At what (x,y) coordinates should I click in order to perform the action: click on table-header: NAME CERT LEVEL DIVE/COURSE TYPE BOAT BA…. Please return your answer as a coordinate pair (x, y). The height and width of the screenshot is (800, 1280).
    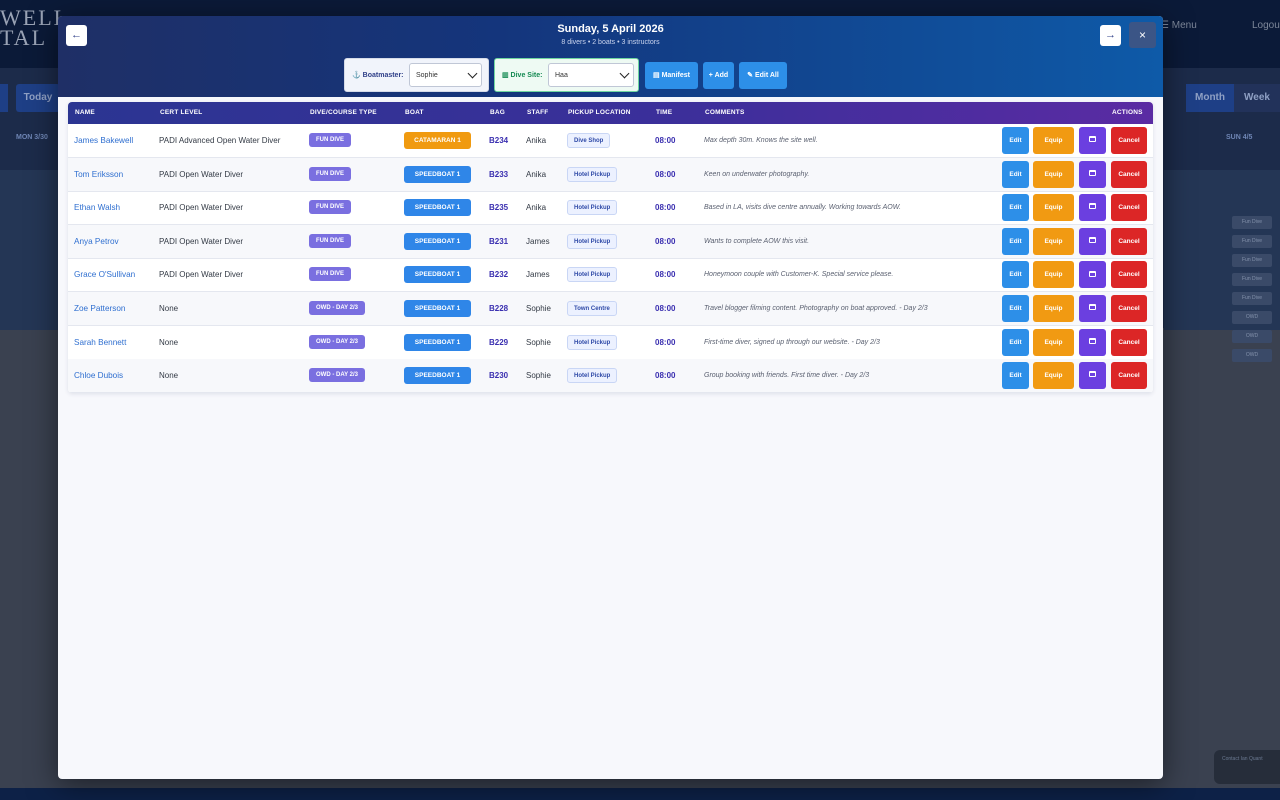
    Looking at the image, I should click on (610, 113).